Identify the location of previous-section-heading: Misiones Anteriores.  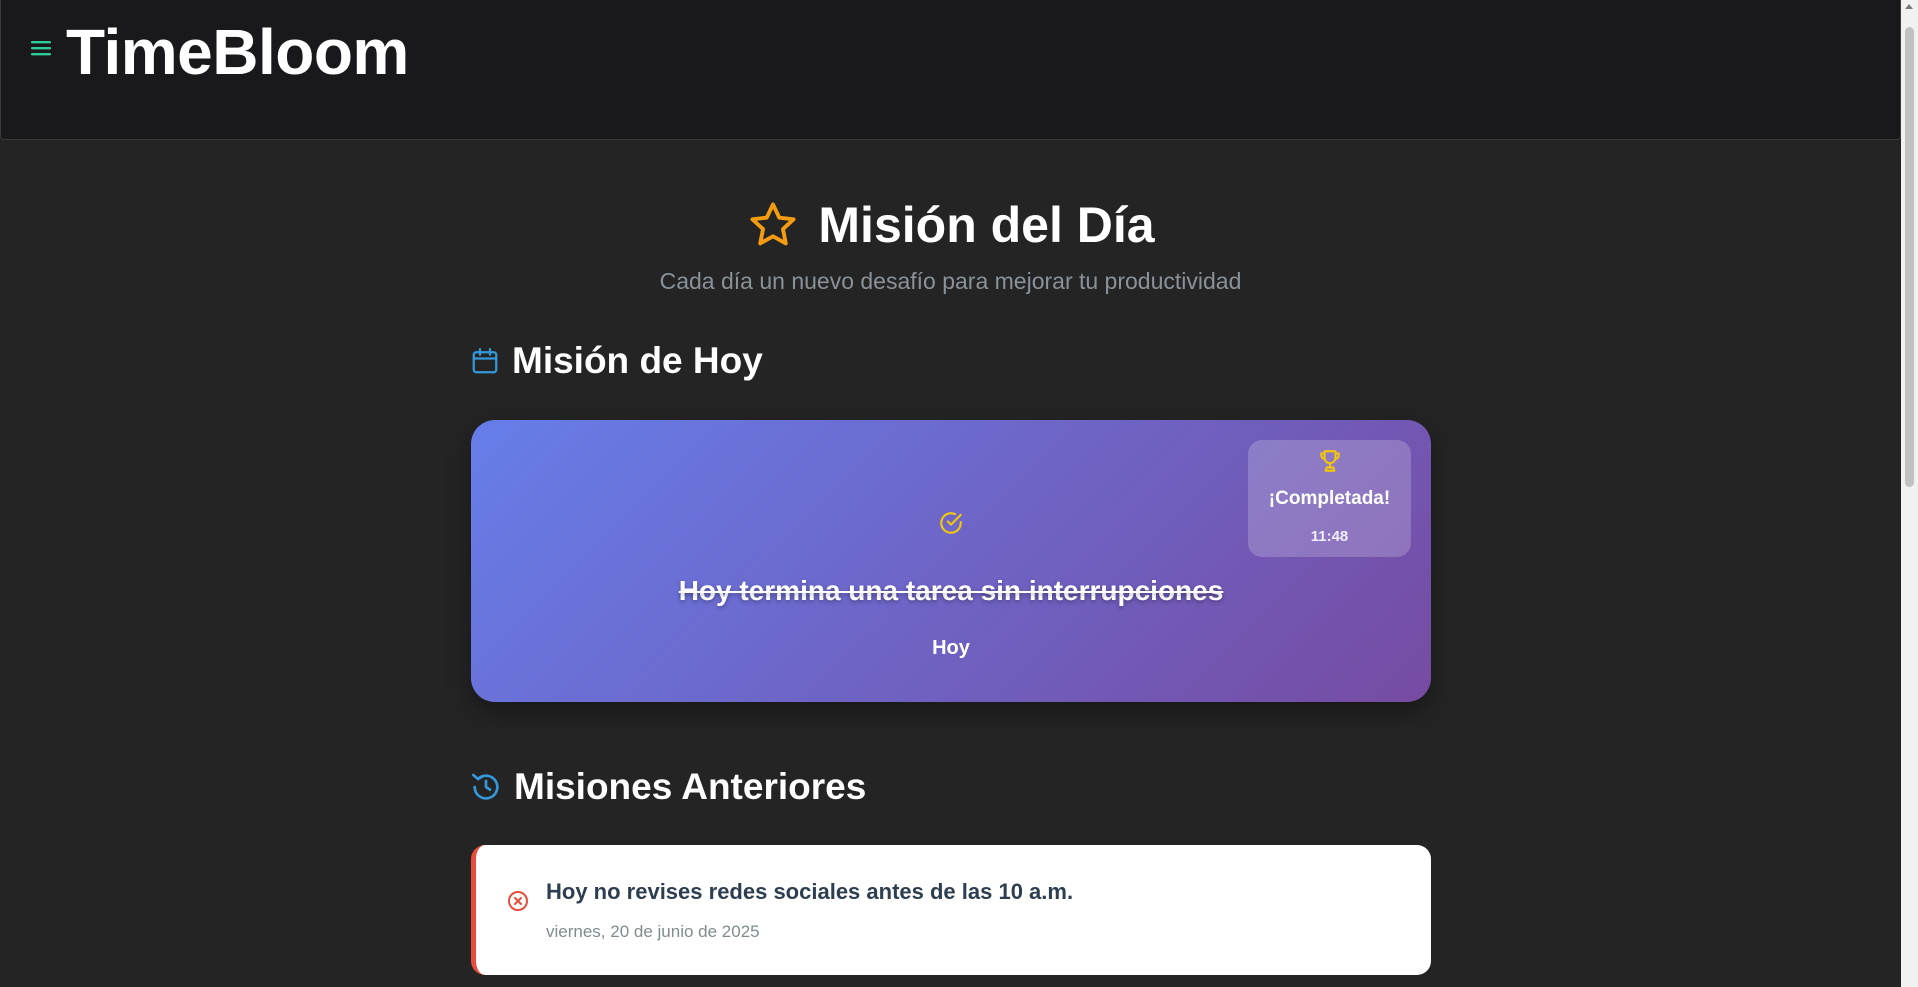
(668, 787).